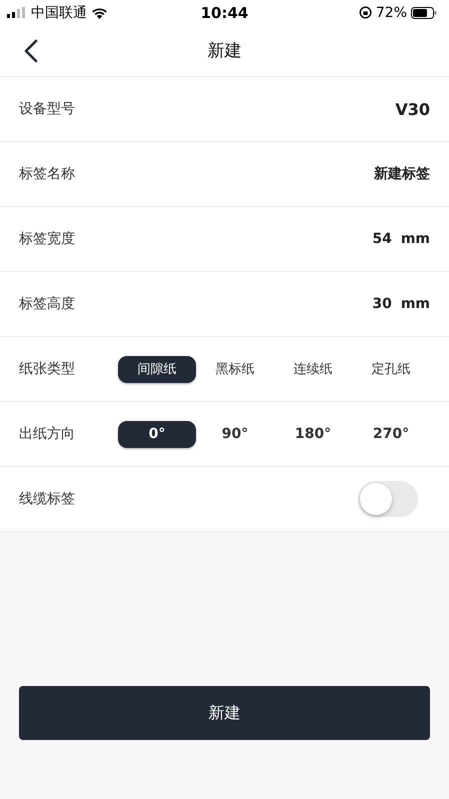 This screenshot has height=799, width=449. Describe the element at coordinates (47, 109) in the screenshot. I see `row-label: 设备型号` at that location.